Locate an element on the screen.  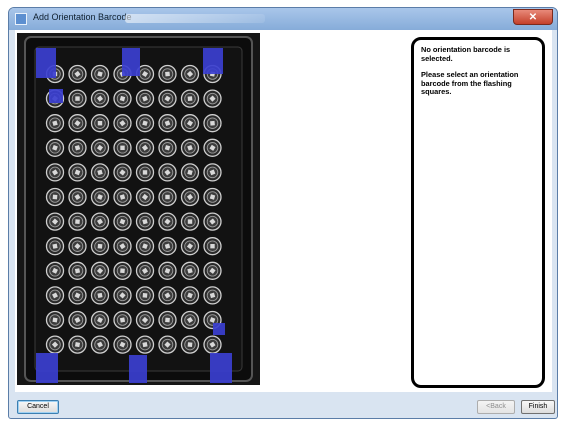
finish-button: Finish is located at coordinates (538, 407).